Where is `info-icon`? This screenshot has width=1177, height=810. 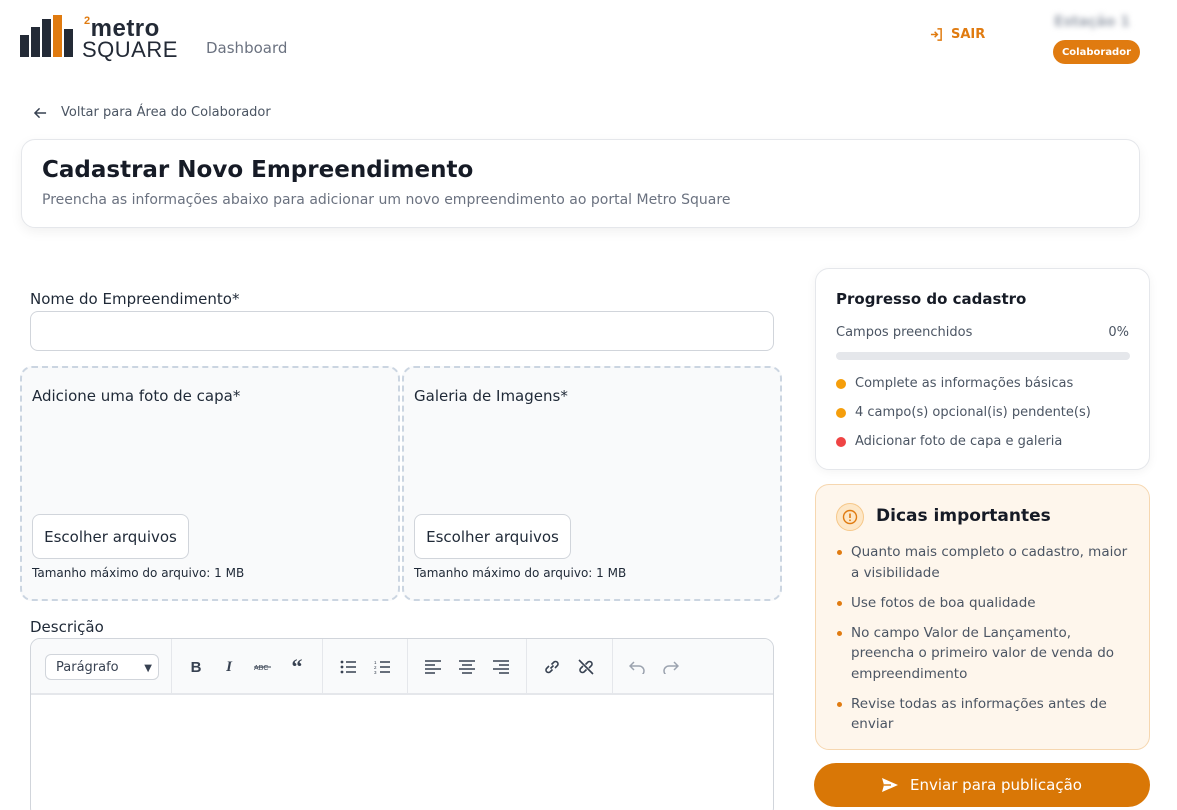
info-icon is located at coordinates (850, 517).